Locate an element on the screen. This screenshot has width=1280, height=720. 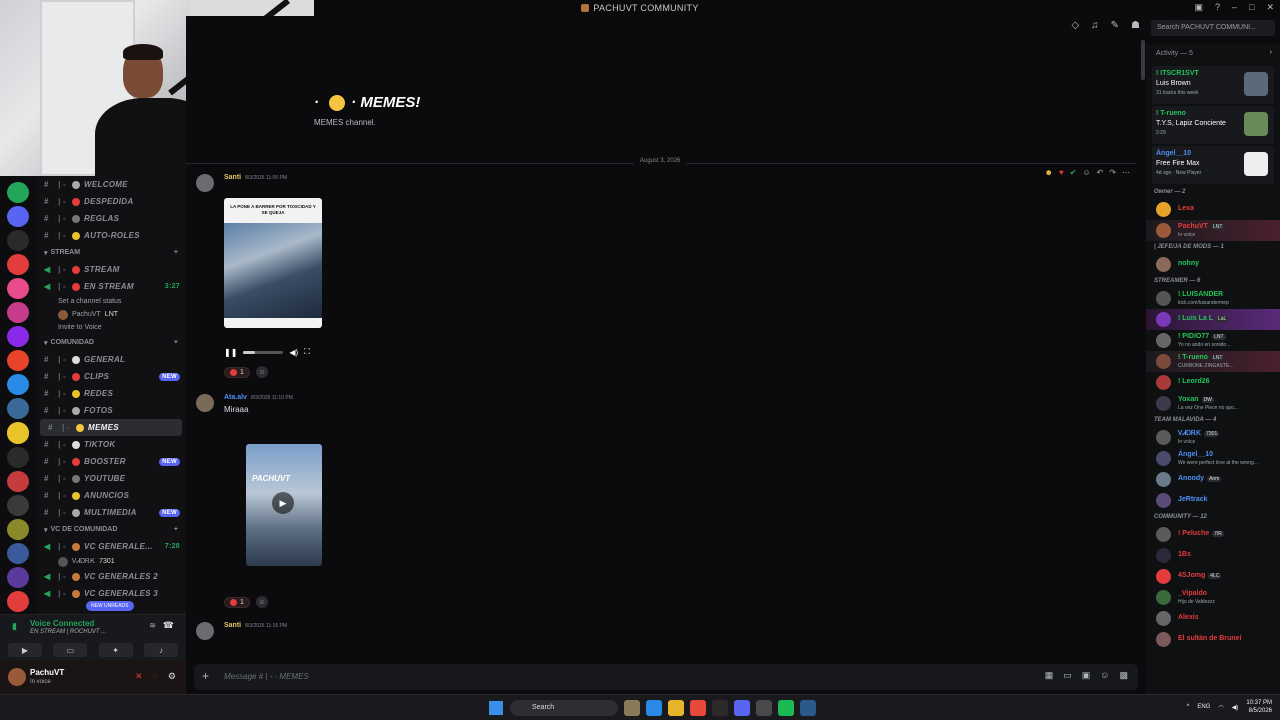
soundboard-button: ♪ is located at coordinates (160, 650).